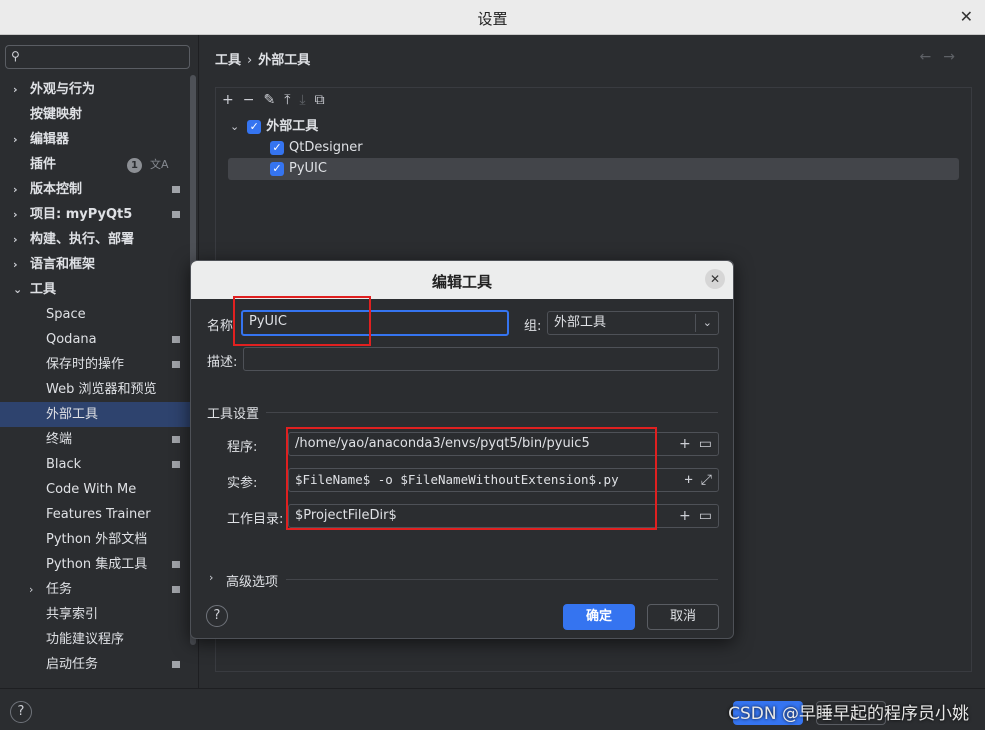  I want to click on sidebar-item: › 任务, so click(95, 589).